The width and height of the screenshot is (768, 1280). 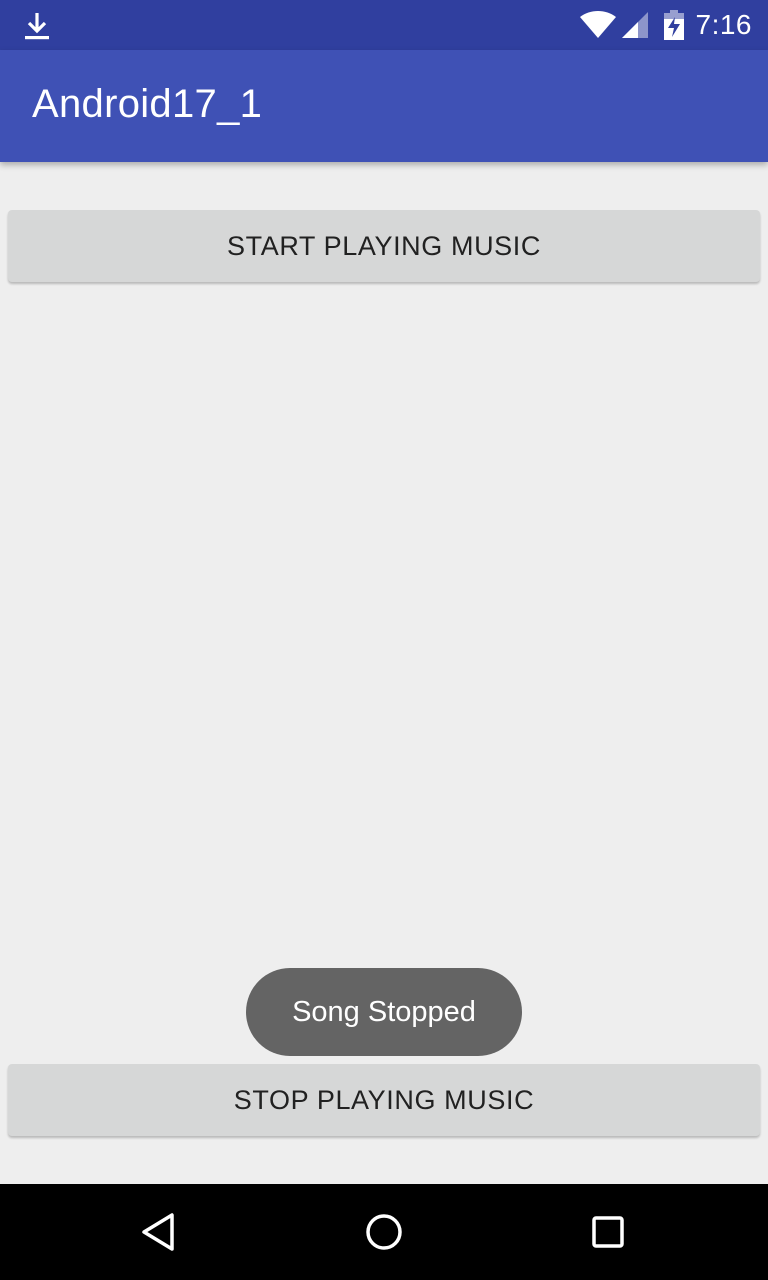 What do you see at coordinates (635, 25) in the screenshot?
I see `signal-icon` at bounding box center [635, 25].